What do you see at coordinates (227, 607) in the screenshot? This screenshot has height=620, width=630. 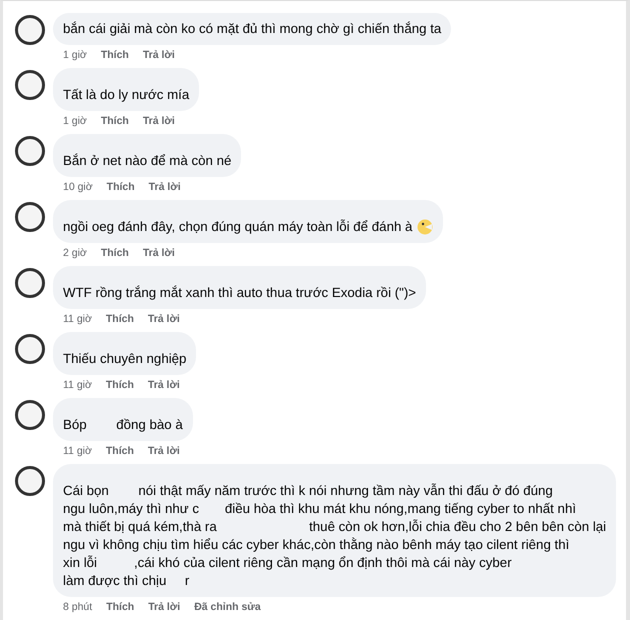 I see `edited-label: Đã chỉnh sửa` at bounding box center [227, 607].